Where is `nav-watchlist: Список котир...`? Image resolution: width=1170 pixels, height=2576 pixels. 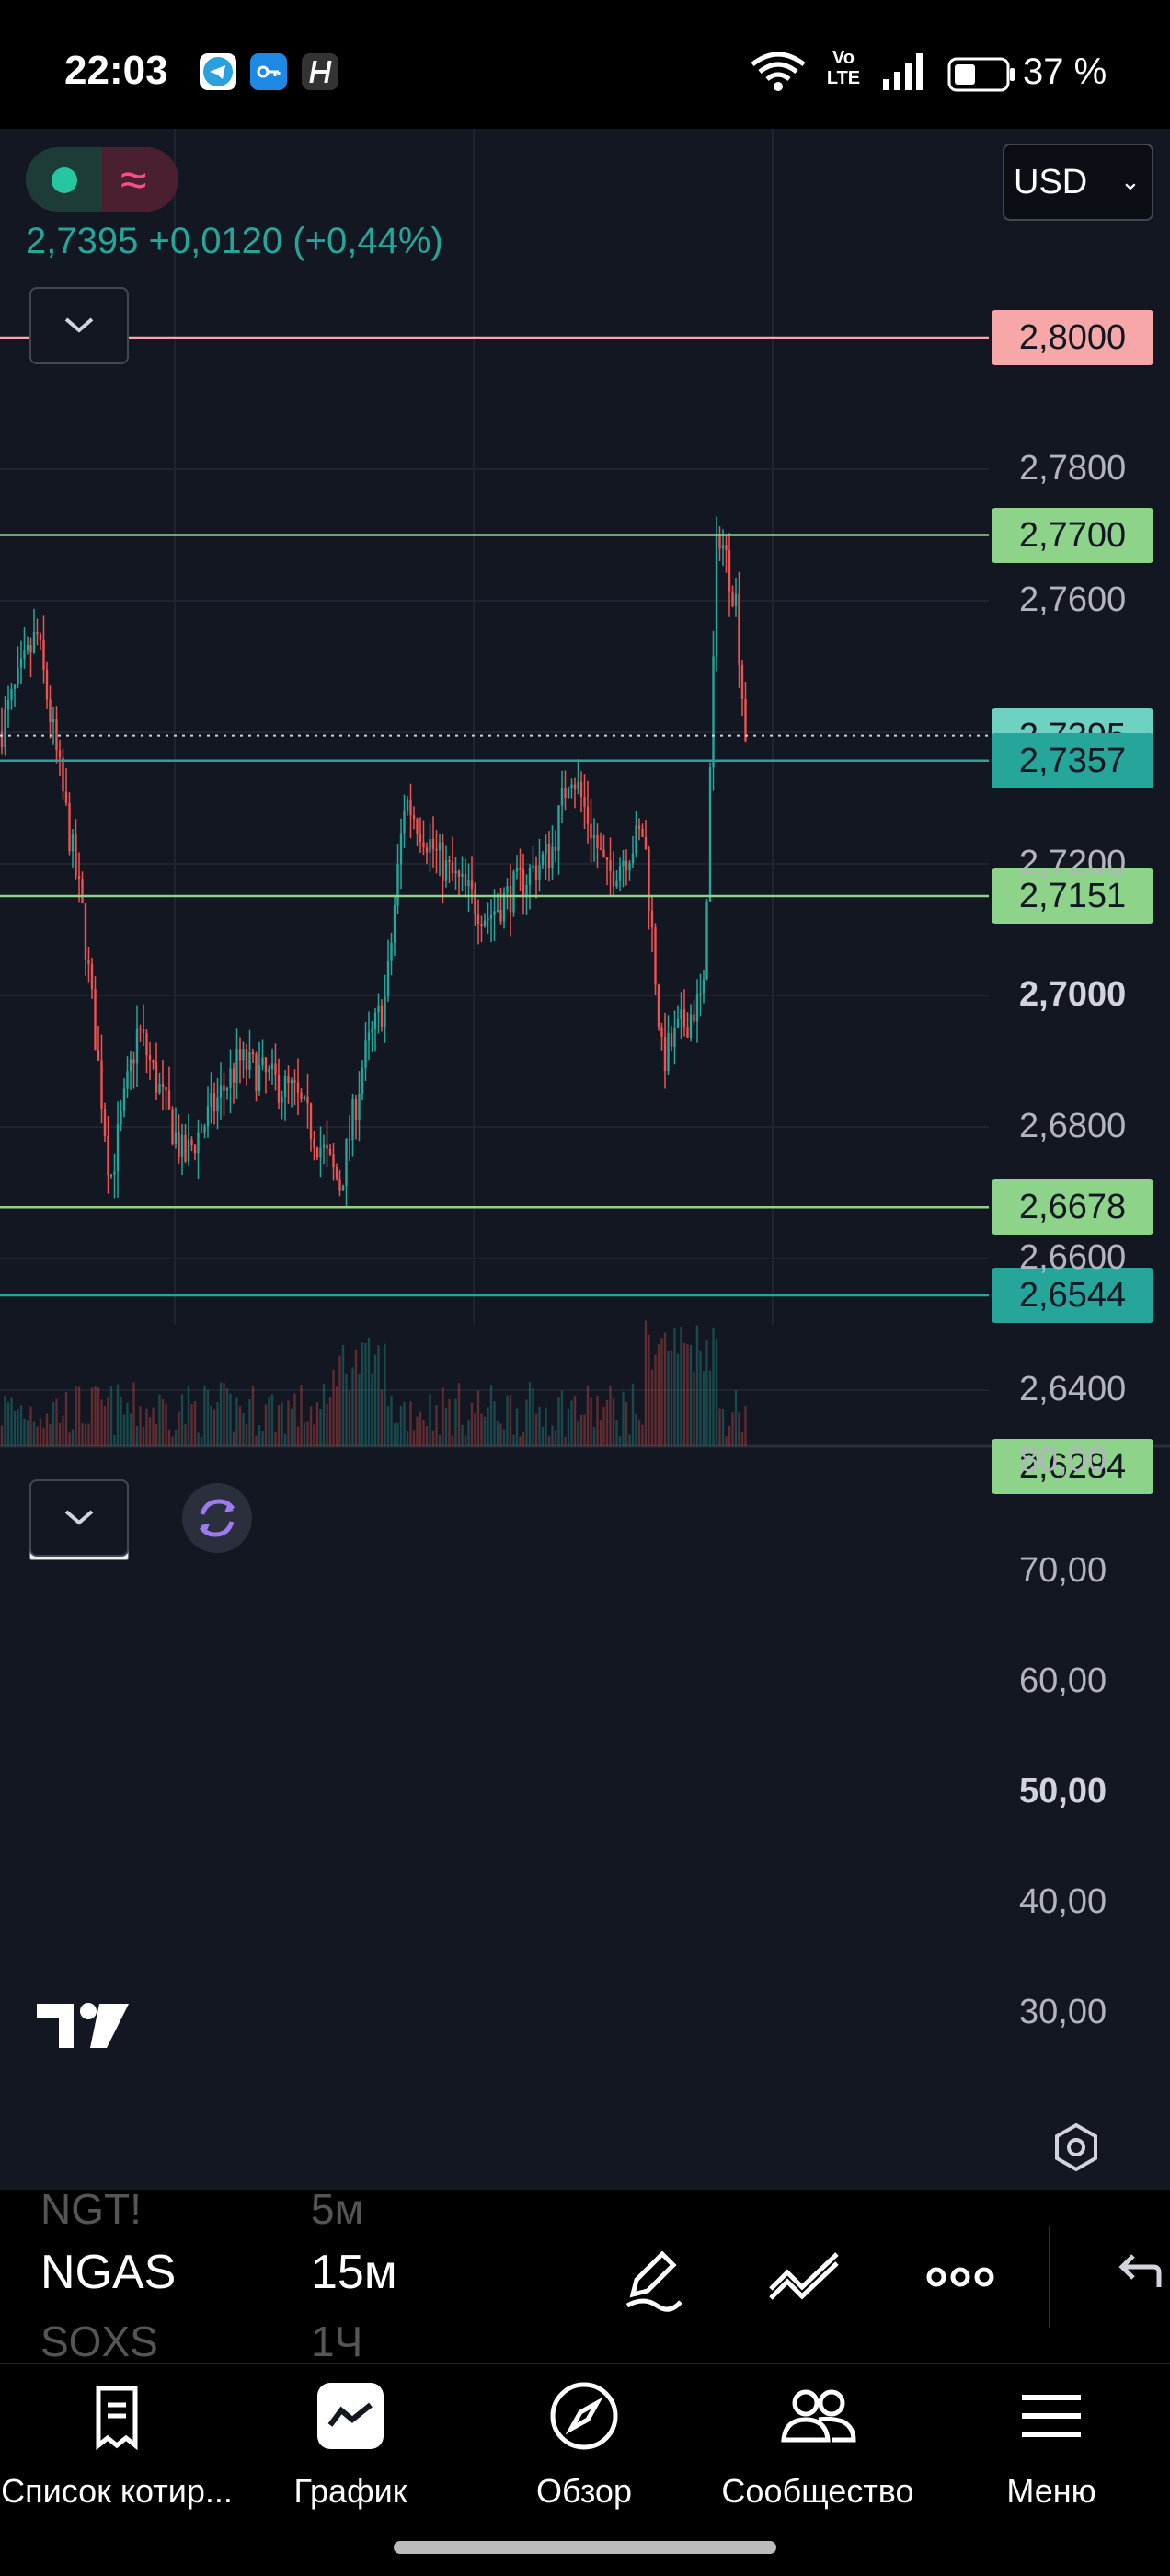 nav-watchlist: Список котир... is located at coordinates (117, 2445).